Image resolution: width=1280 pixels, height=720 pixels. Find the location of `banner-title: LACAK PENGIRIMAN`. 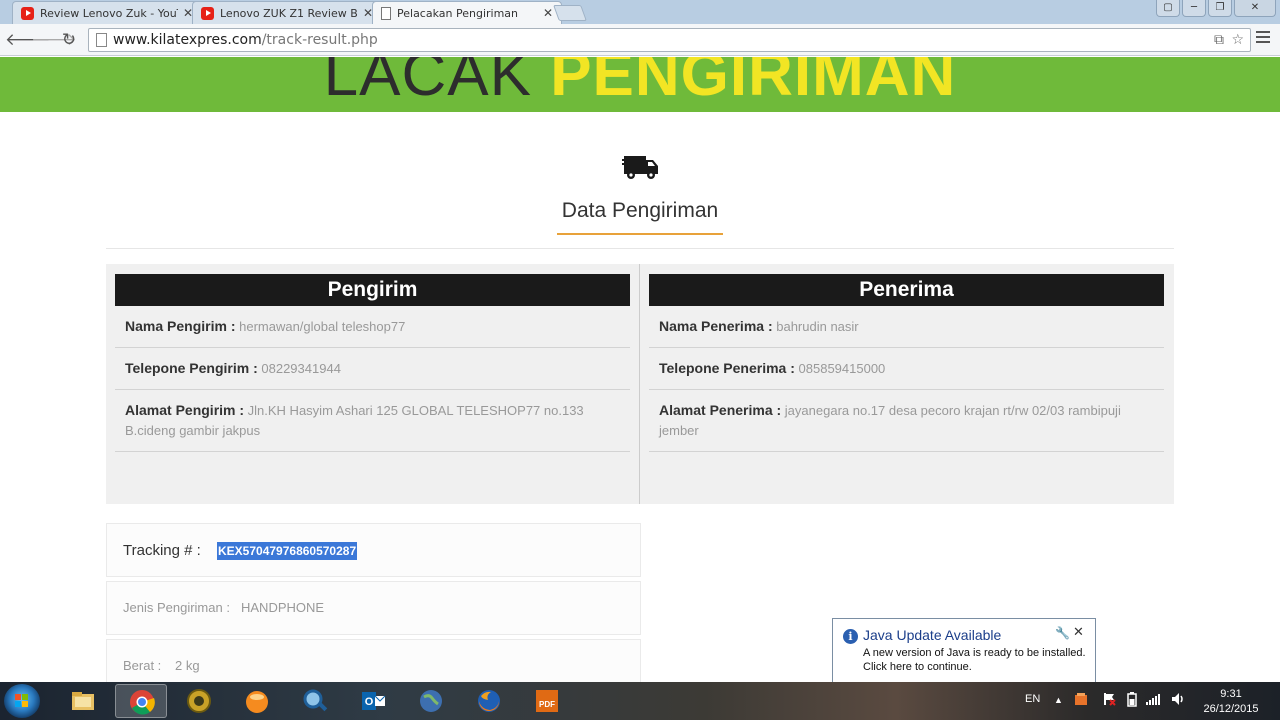

banner-title: LACAK PENGIRIMAN is located at coordinates (640, 83).